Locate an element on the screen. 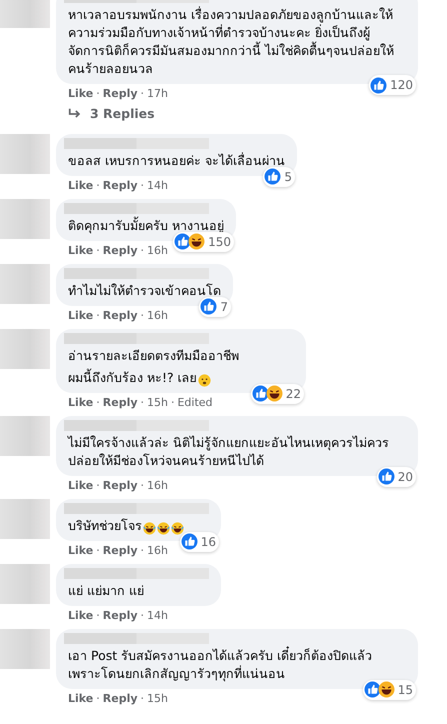 Image resolution: width=447 pixels, height=724 pixels. edited-label: Edited is located at coordinates (195, 402).